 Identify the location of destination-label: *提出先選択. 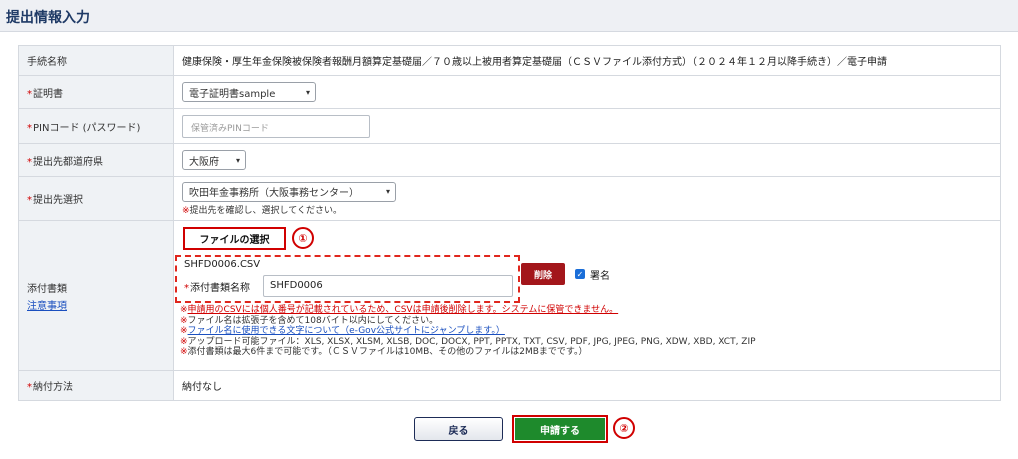
(96, 198).